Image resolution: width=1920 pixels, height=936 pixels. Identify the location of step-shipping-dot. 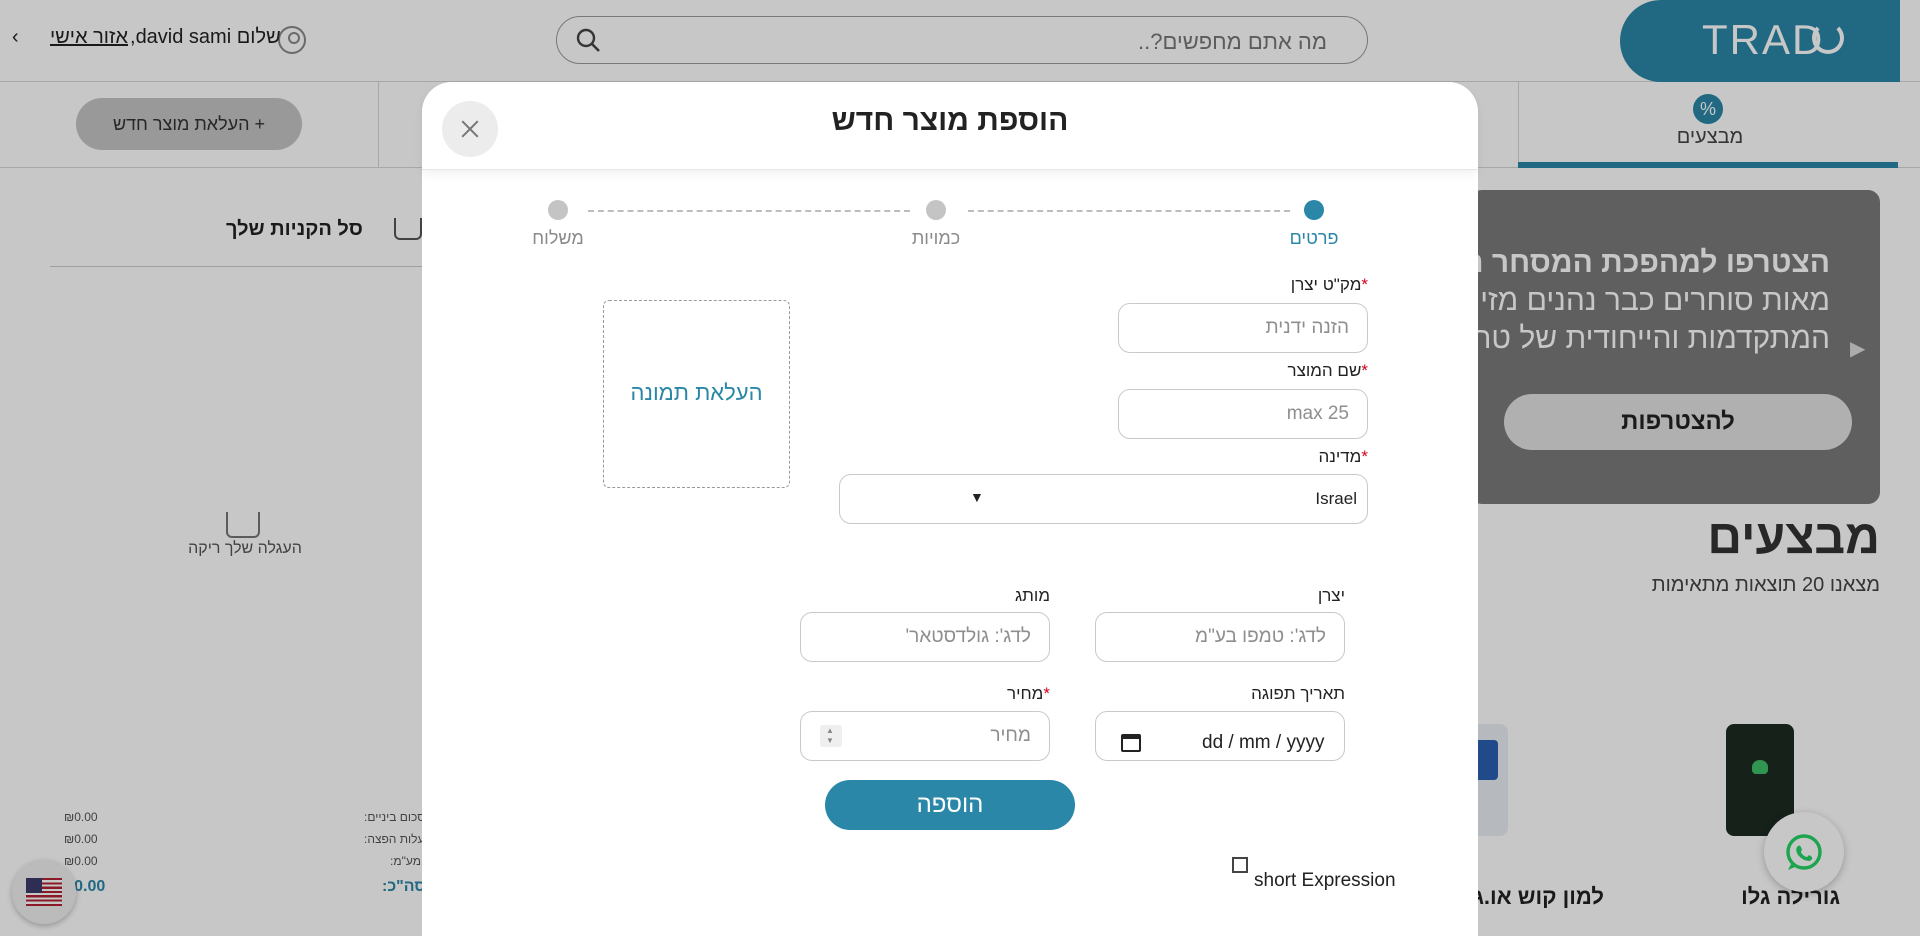
(558, 210).